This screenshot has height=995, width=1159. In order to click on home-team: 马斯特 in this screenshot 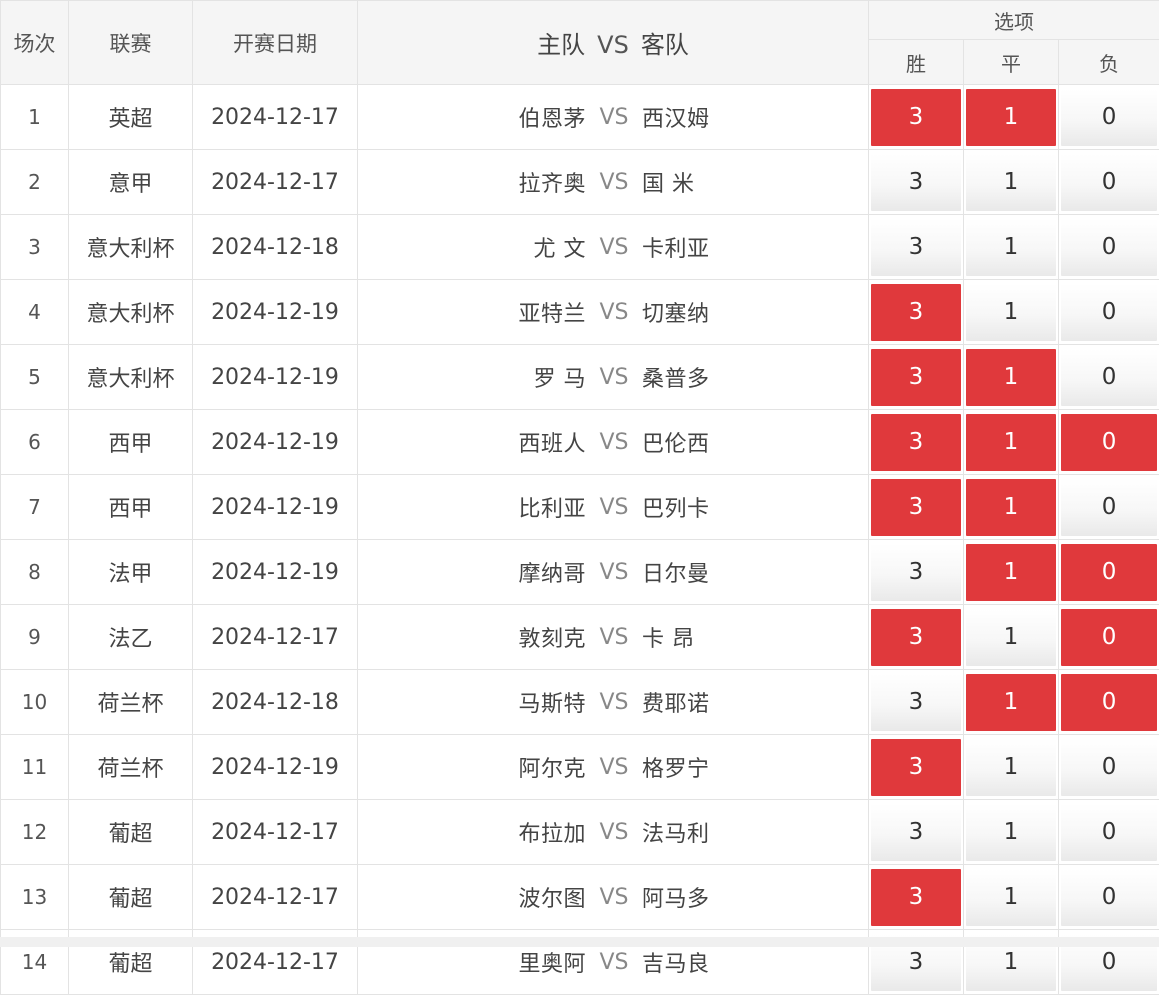, I will do `click(472, 702)`.